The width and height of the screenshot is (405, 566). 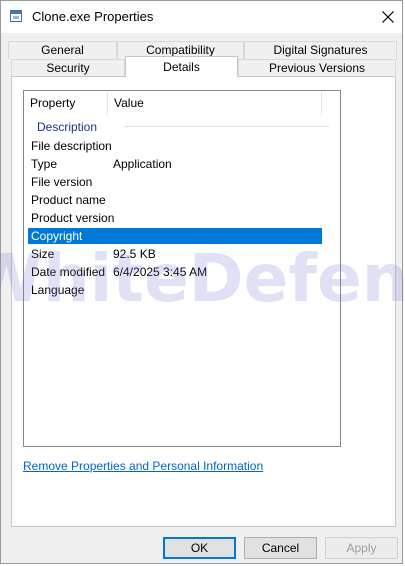 I want to click on property-name: Product version, so click(x=73, y=218).